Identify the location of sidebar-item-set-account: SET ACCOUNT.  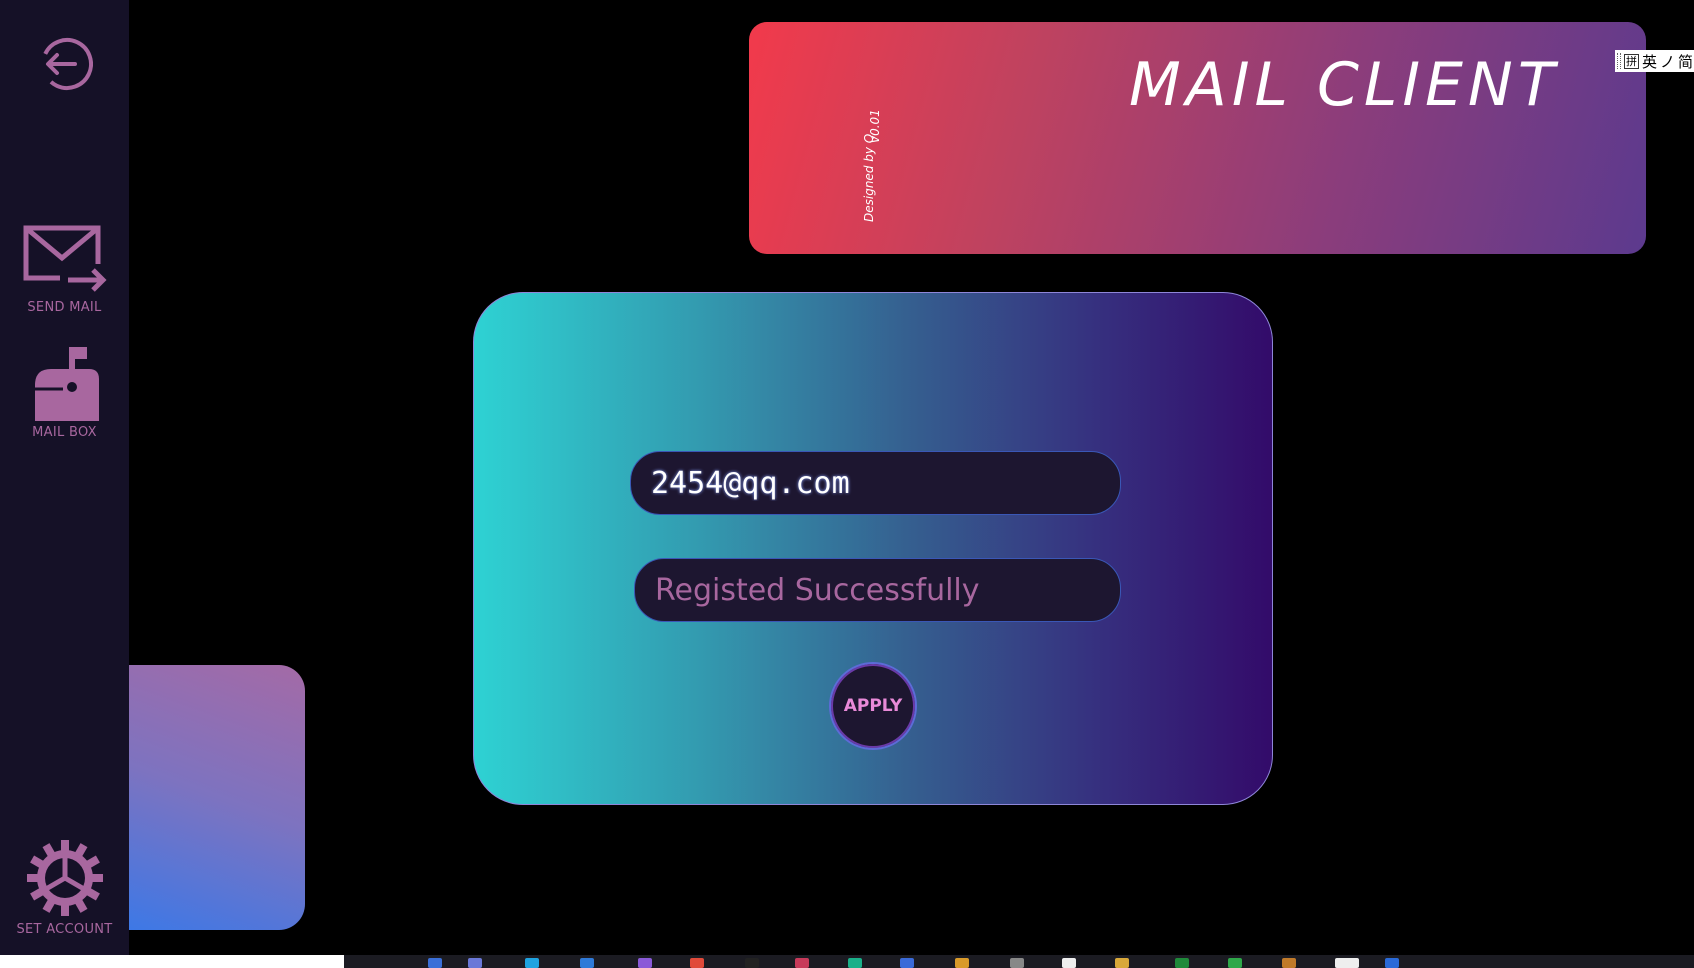
(64, 887).